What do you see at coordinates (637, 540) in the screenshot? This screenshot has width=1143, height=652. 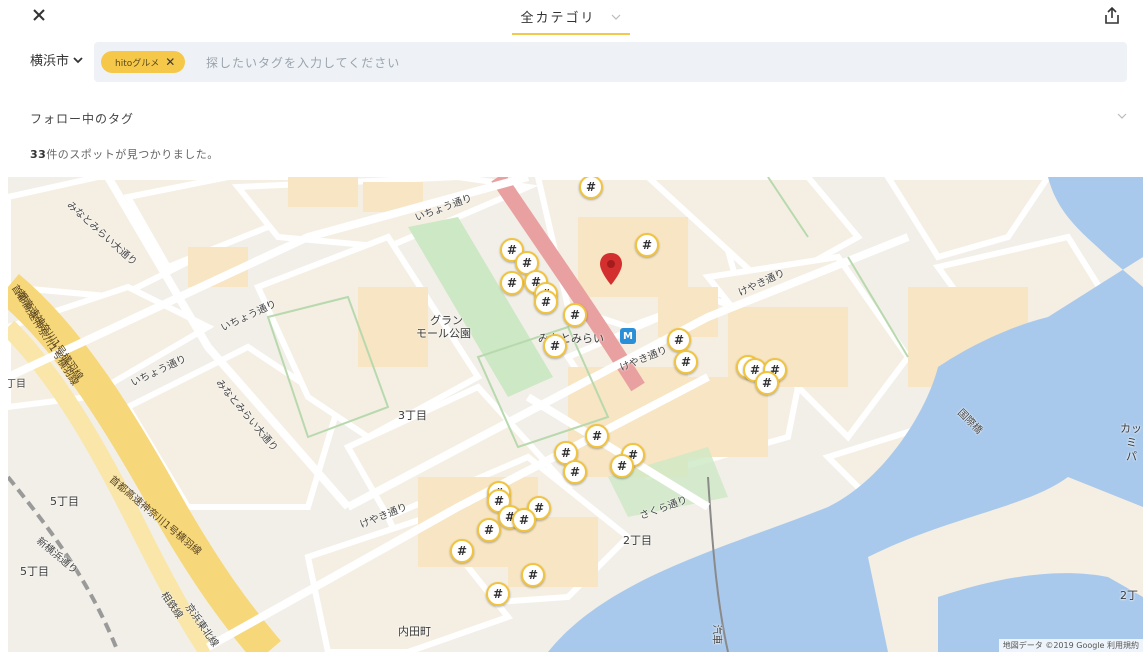 I see `map-place-label: 2丁目` at bounding box center [637, 540].